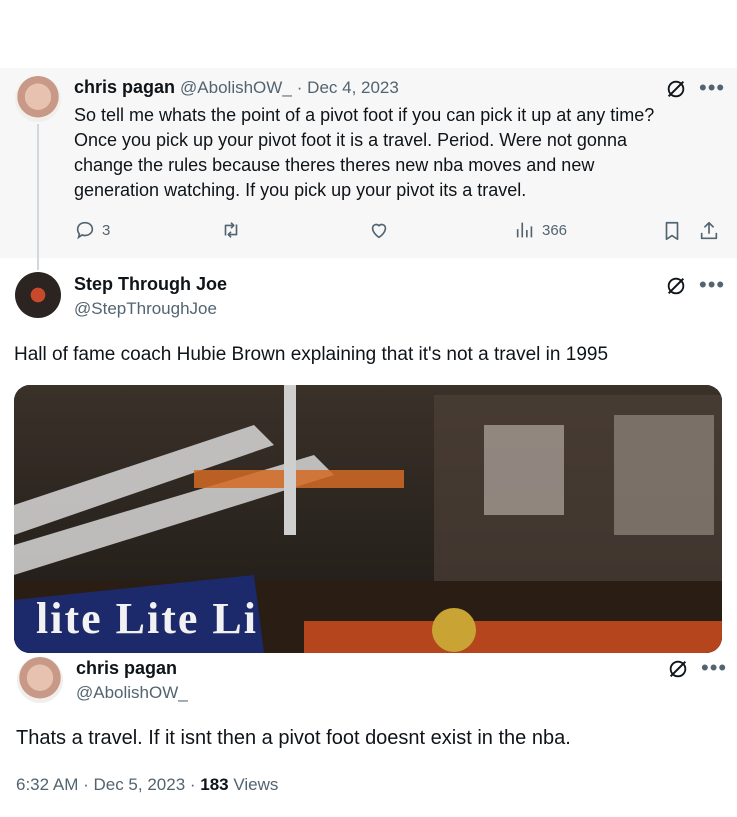  I want to click on thread-line, so click(38, 197).